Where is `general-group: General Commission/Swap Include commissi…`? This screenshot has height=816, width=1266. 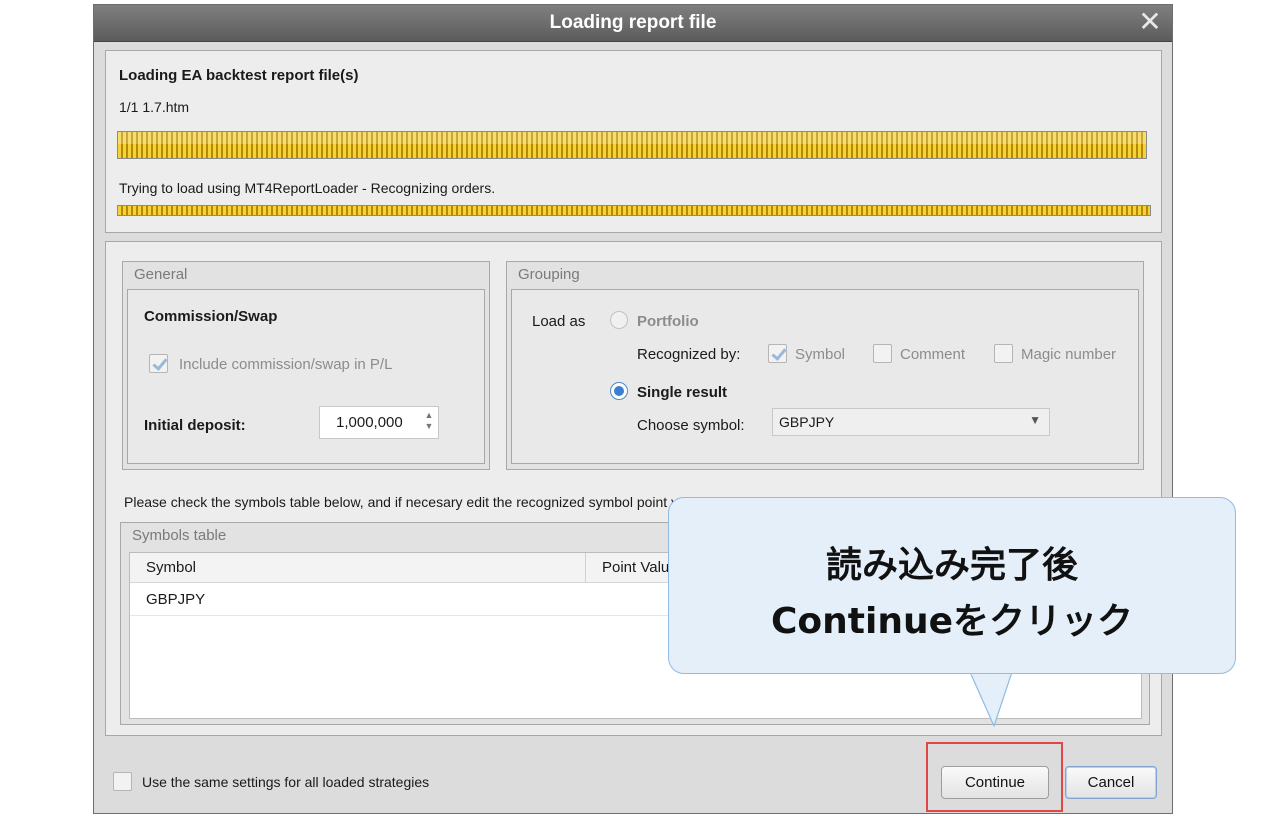 general-group: General Commission/Swap Include commissi… is located at coordinates (306, 365).